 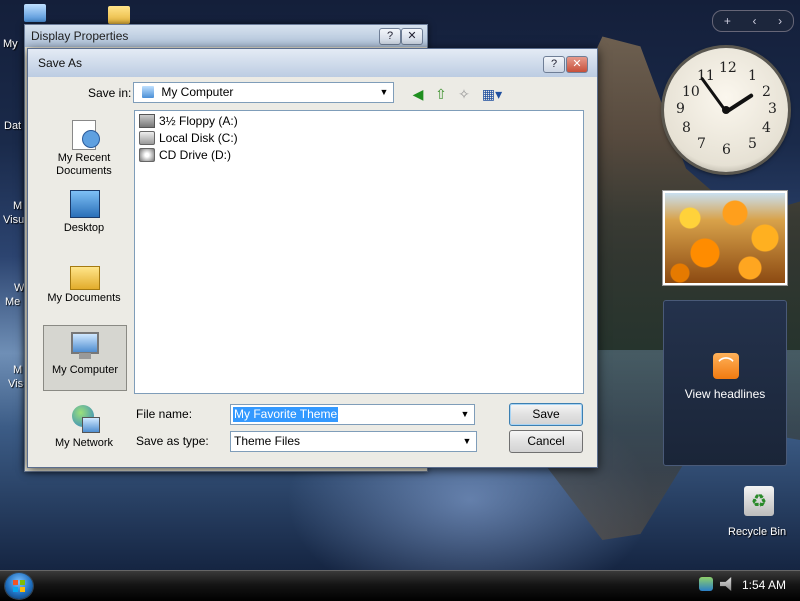 I want to click on network-tray-icon, so click(x=706, y=584).